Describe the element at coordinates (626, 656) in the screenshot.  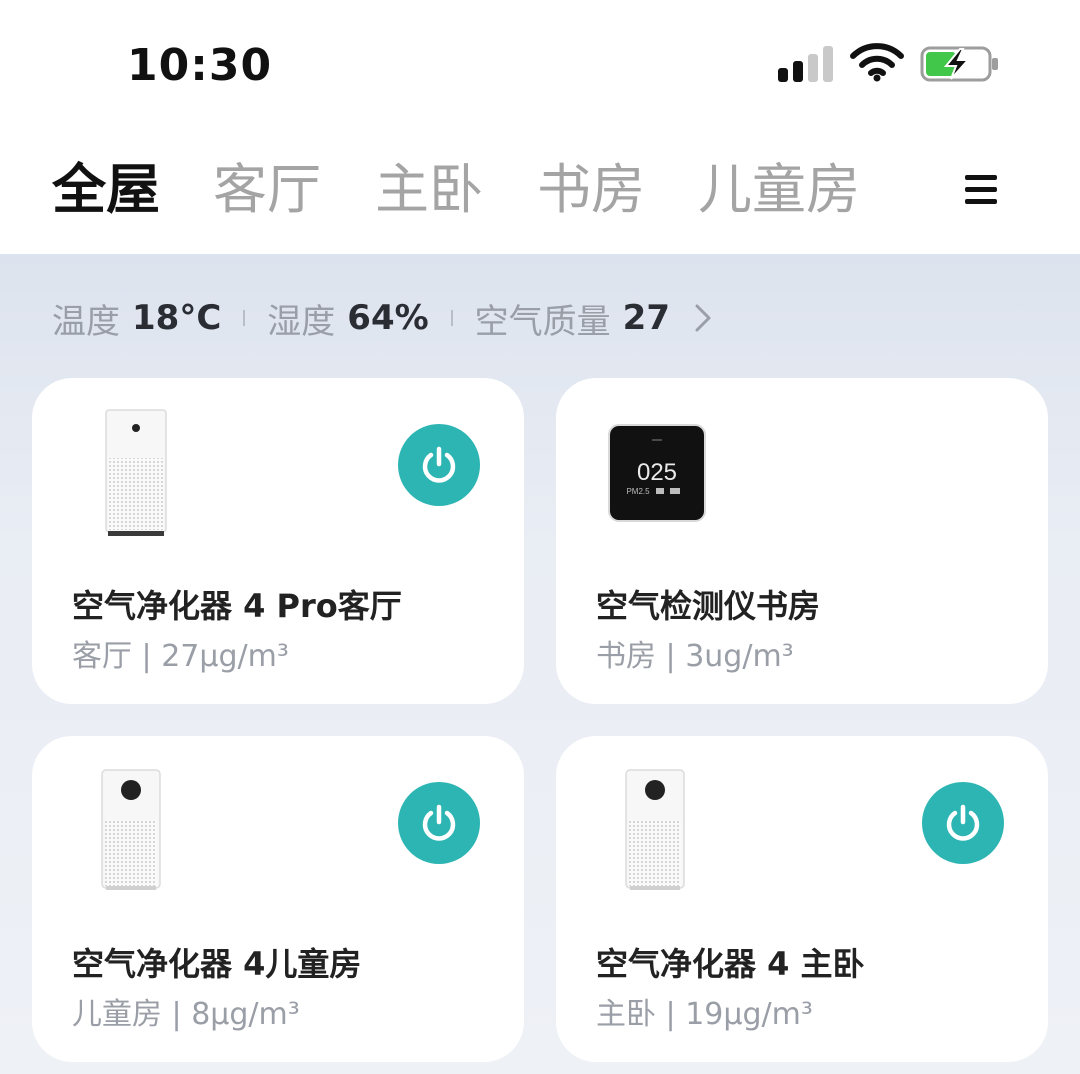
I see `device-room: 书房` at that location.